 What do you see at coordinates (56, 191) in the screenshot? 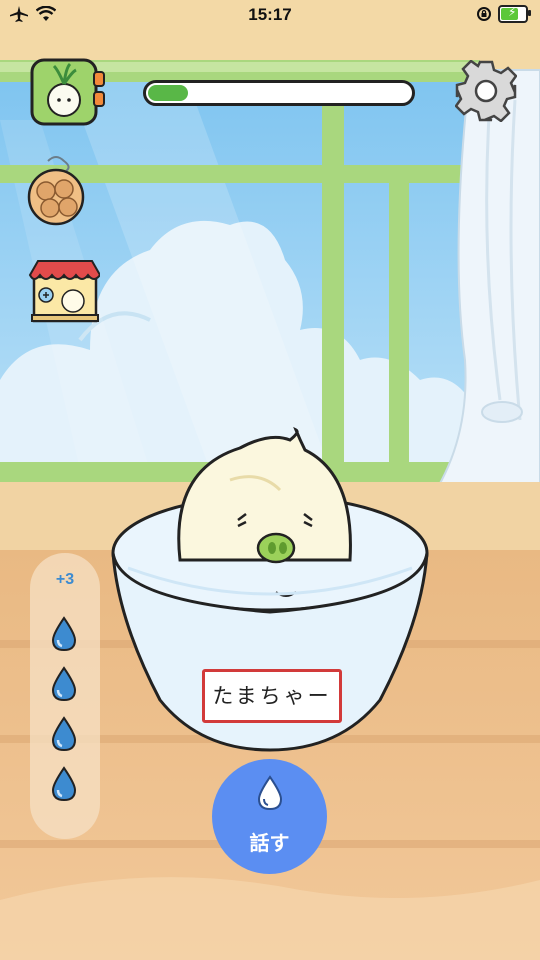
I see `onion-bag-icon` at bounding box center [56, 191].